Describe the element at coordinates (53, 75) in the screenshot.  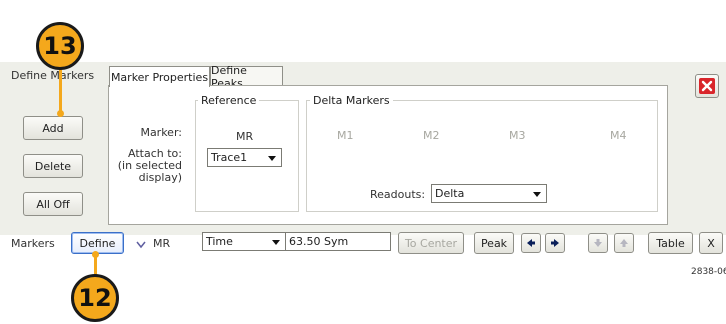
I see `define-markers-title: Define Markers` at that location.